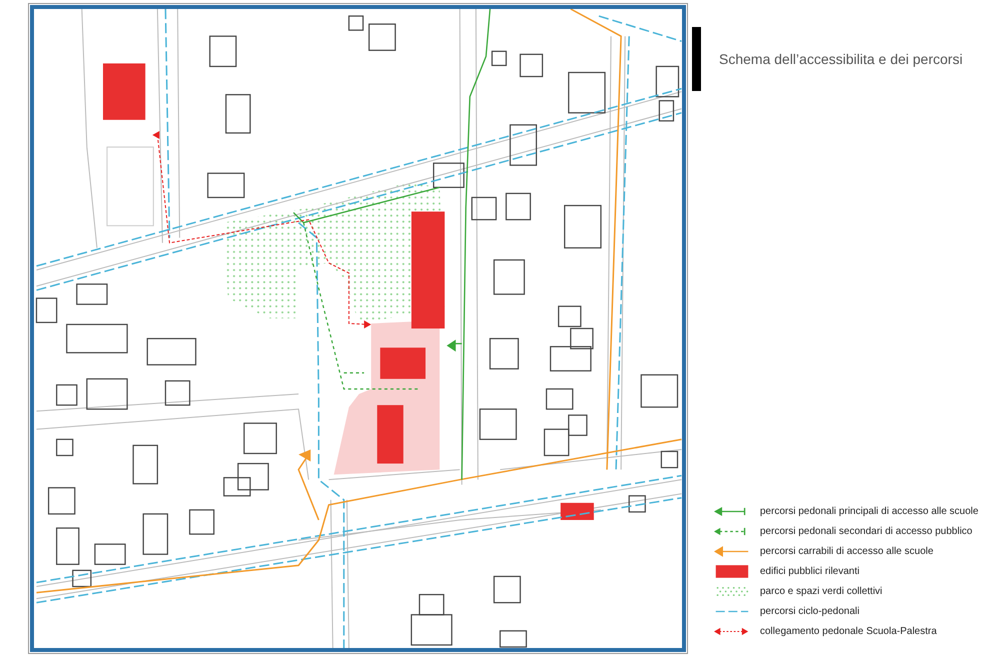  I want to click on legend-label: percorsi carrabili di accesso alle scuole, so click(847, 551).